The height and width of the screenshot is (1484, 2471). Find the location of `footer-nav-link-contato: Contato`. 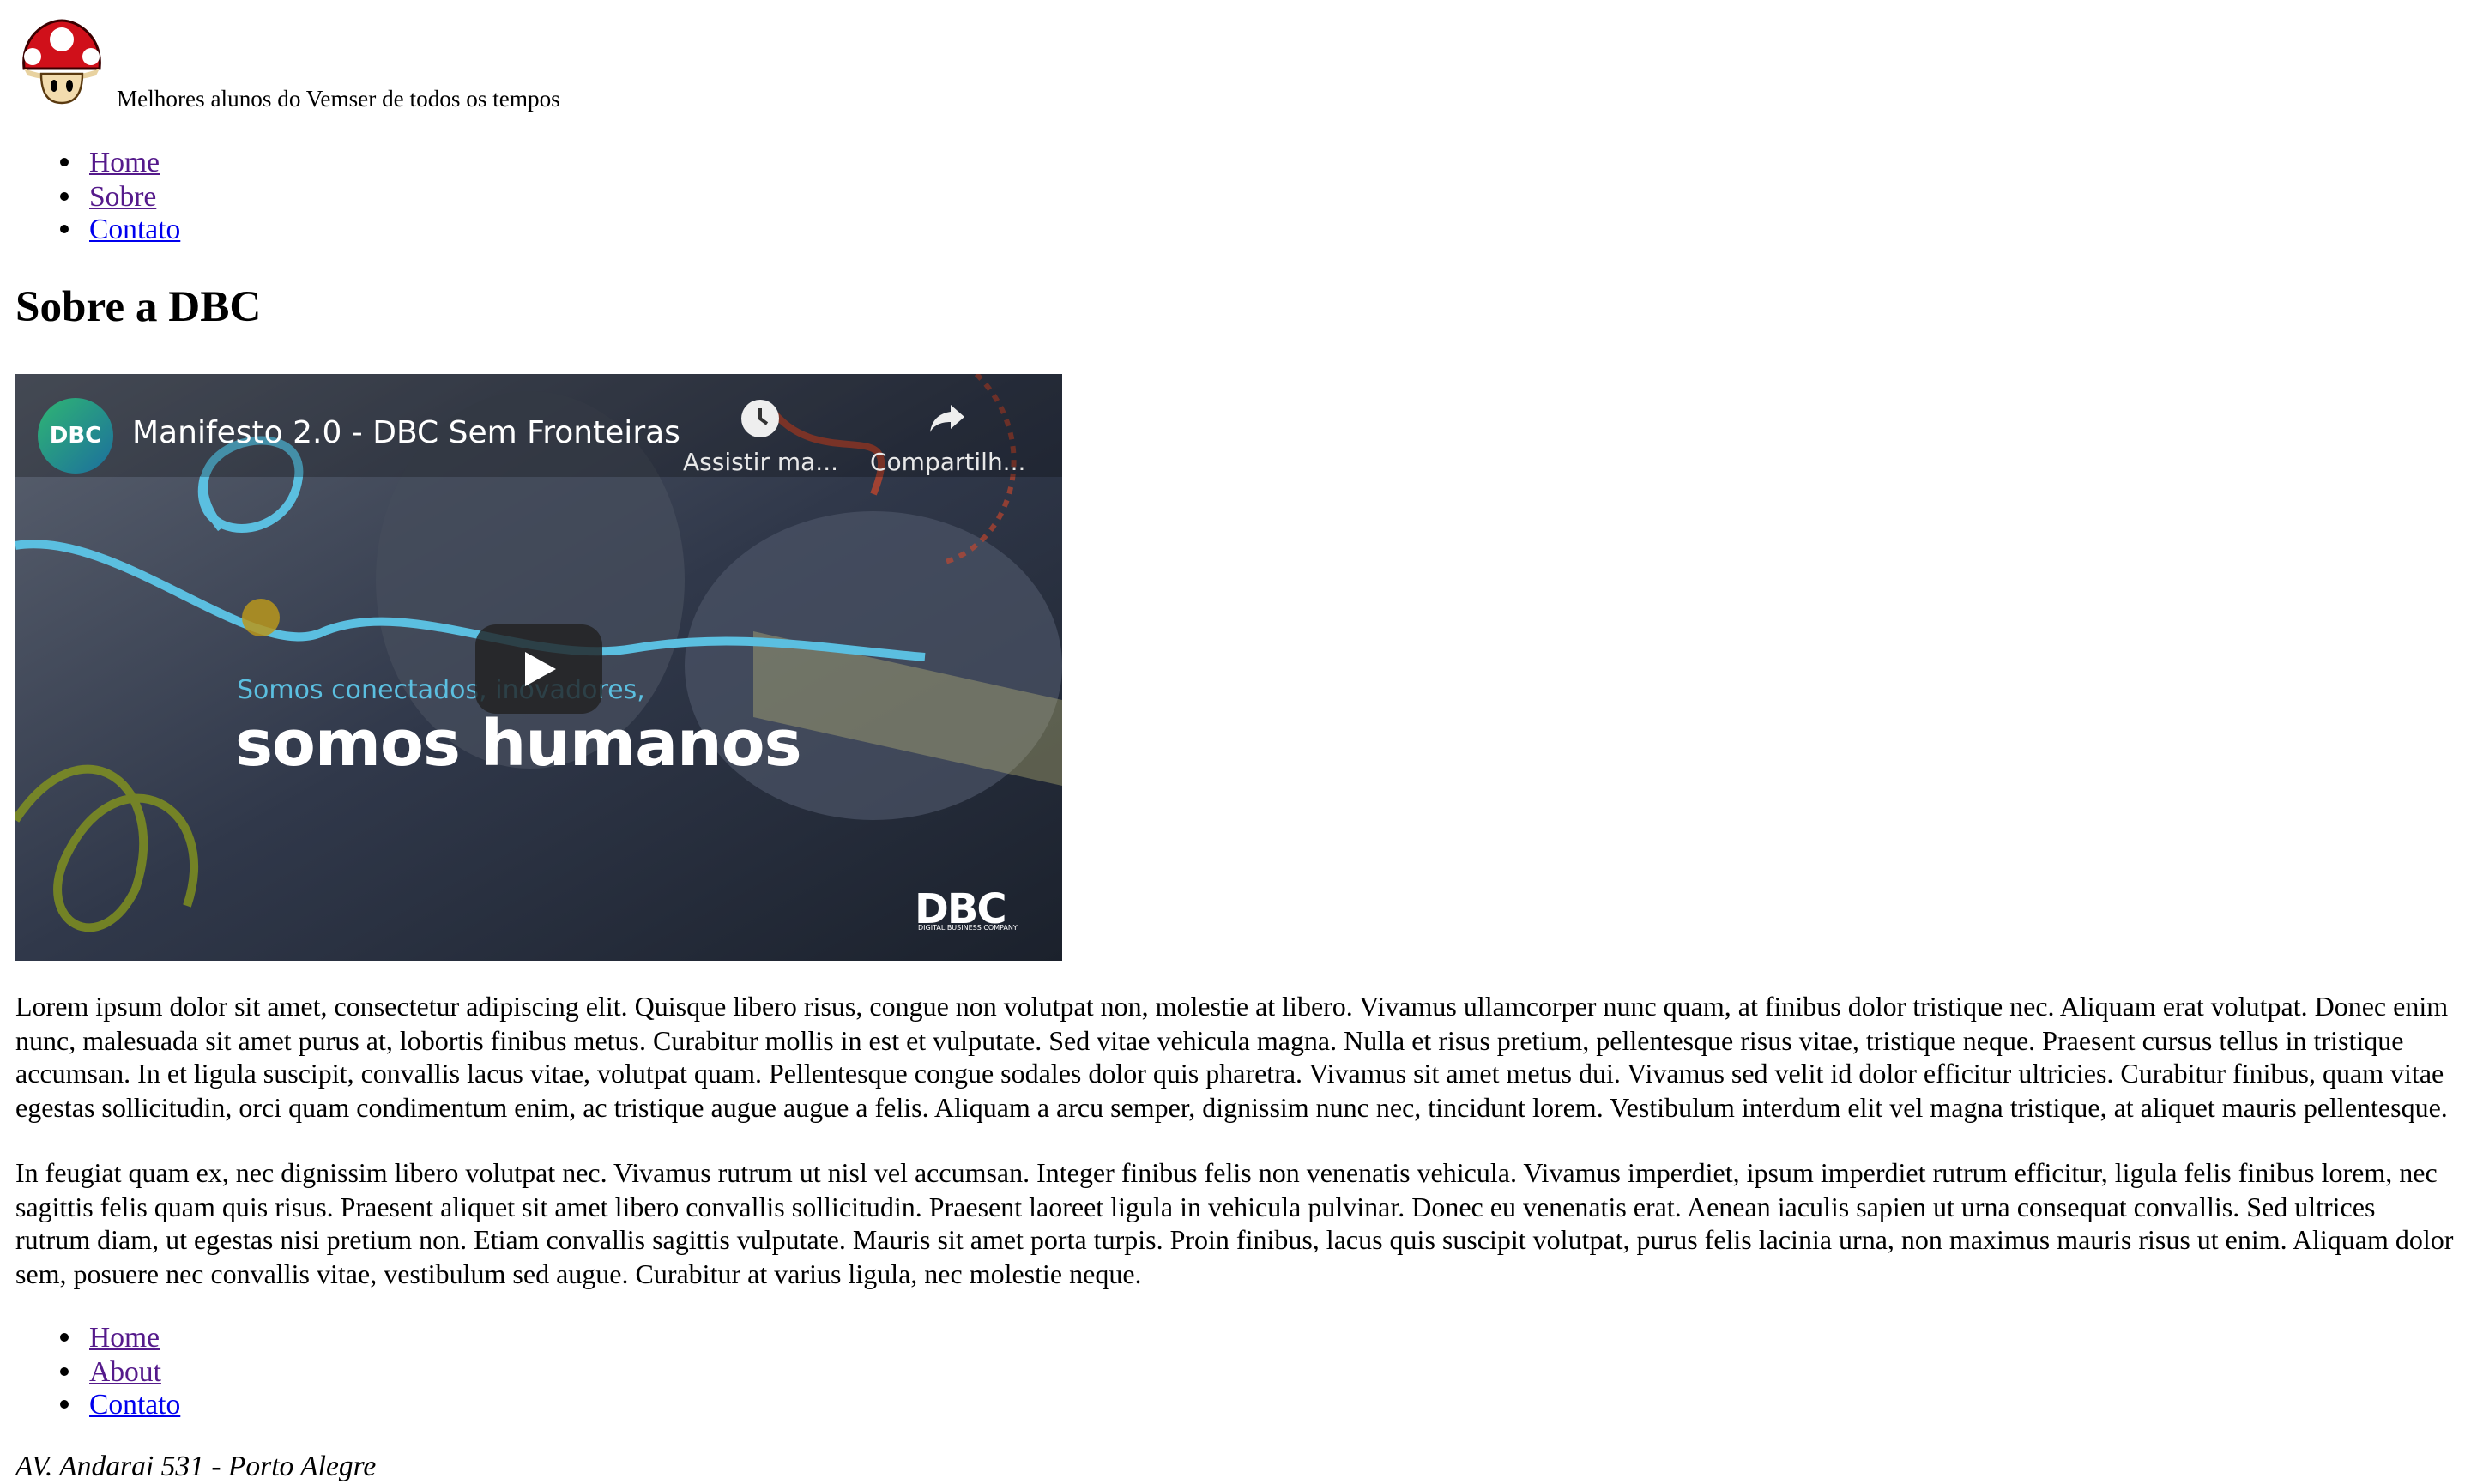

footer-nav-link-contato: Contato is located at coordinates (134, 1404).